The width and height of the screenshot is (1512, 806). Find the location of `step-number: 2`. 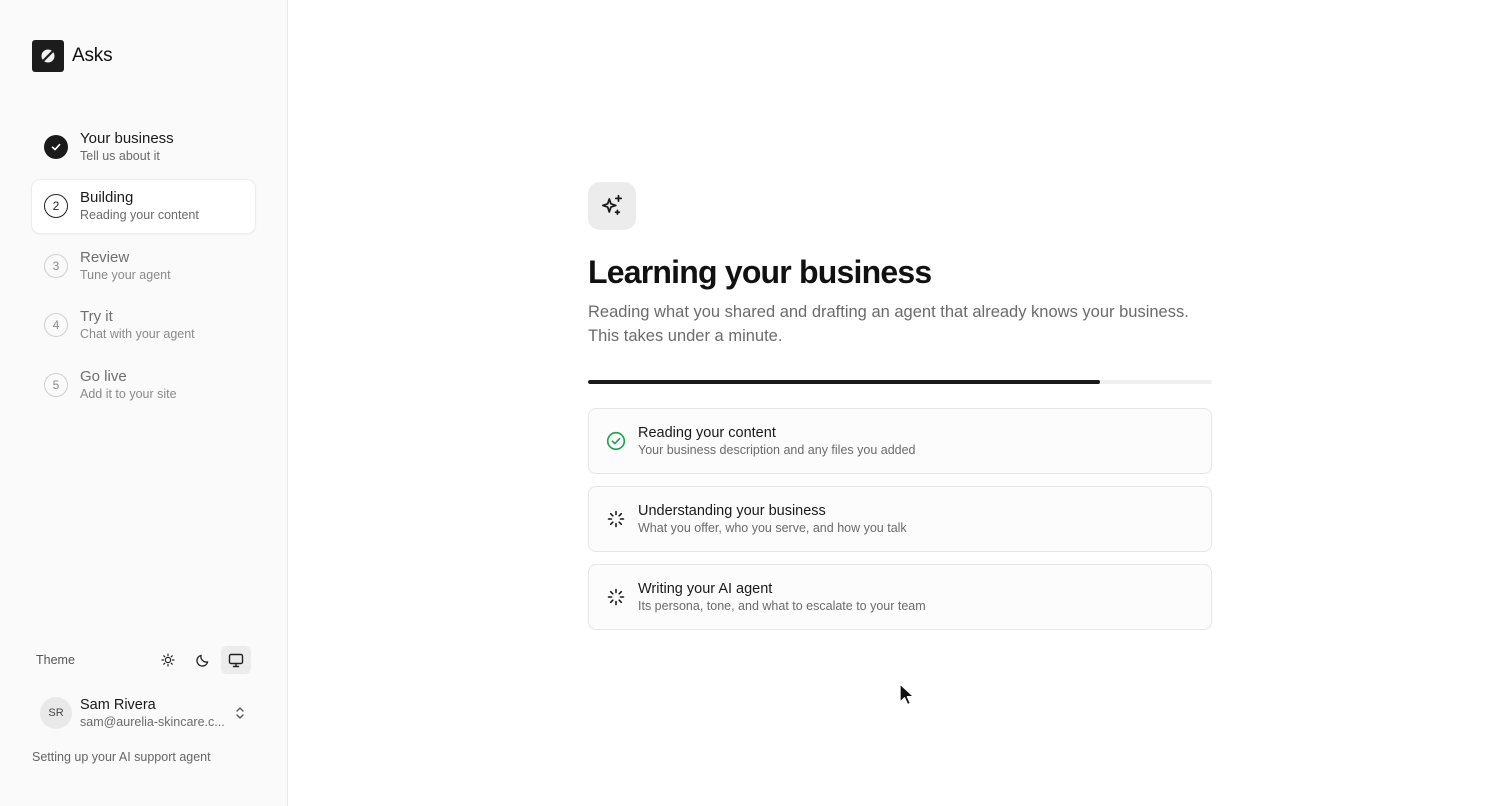

step-number: 2 is located at coordinates (56, 206).